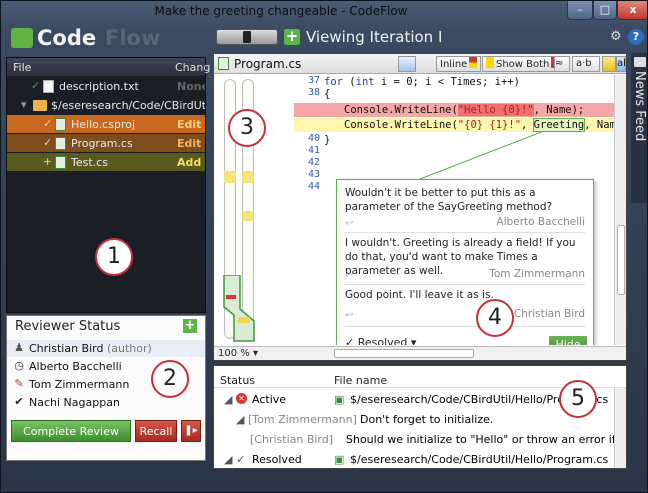 This screenshot has width=648, height=493. I want to click on editor-status-bar: 100 % ▾, so click(420, 353).